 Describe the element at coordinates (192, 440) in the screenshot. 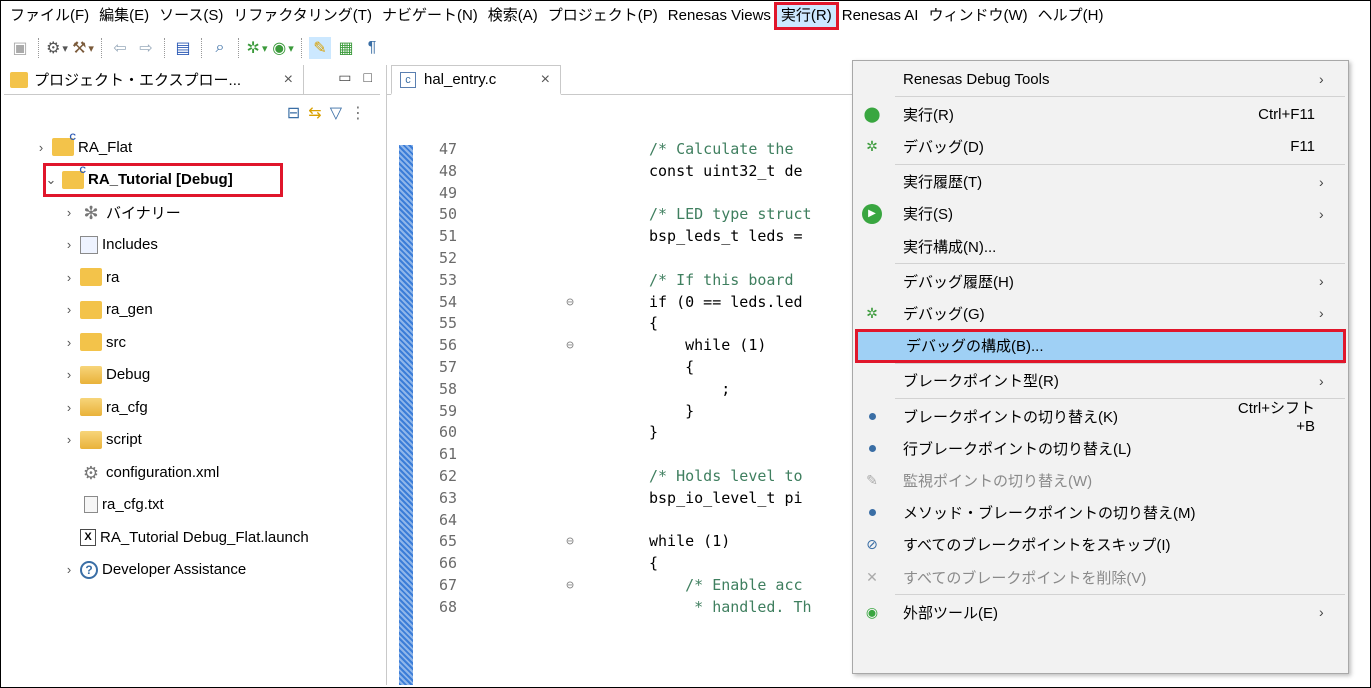

I see `tree-item-script: › script` at that location.